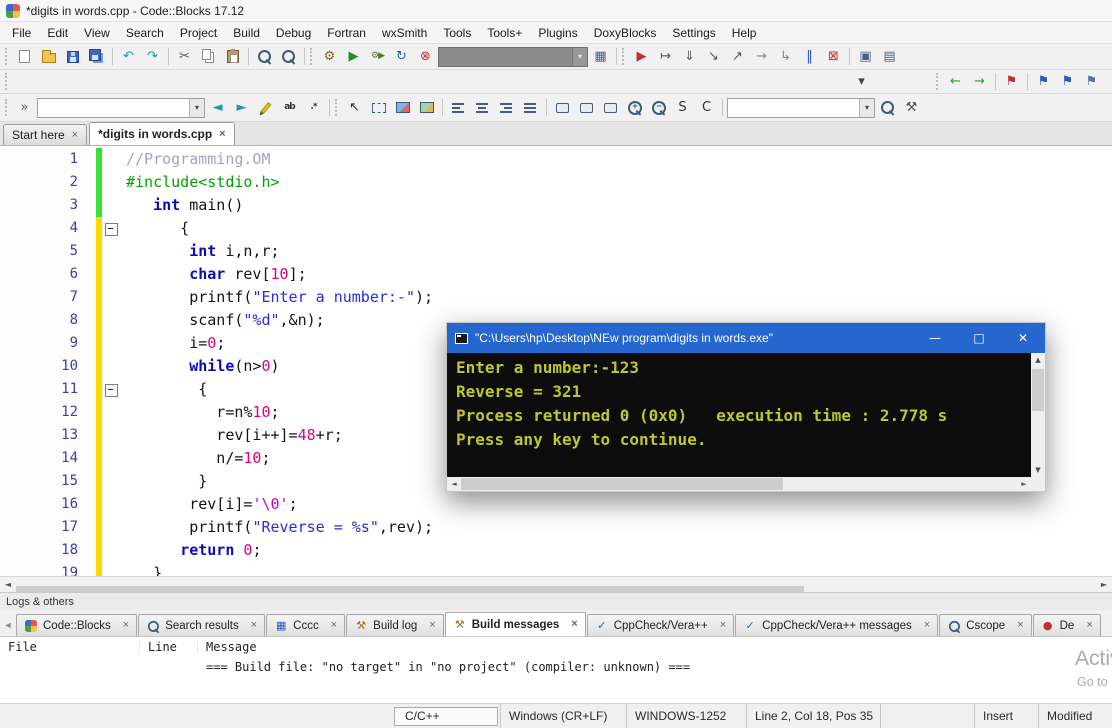 The width and height of the screenshot is (1112, 728). What do you see at coordinates (425, 57) in the screenshot?
I see `abort-build-button: ⊗` at bounding box center [425, 57].